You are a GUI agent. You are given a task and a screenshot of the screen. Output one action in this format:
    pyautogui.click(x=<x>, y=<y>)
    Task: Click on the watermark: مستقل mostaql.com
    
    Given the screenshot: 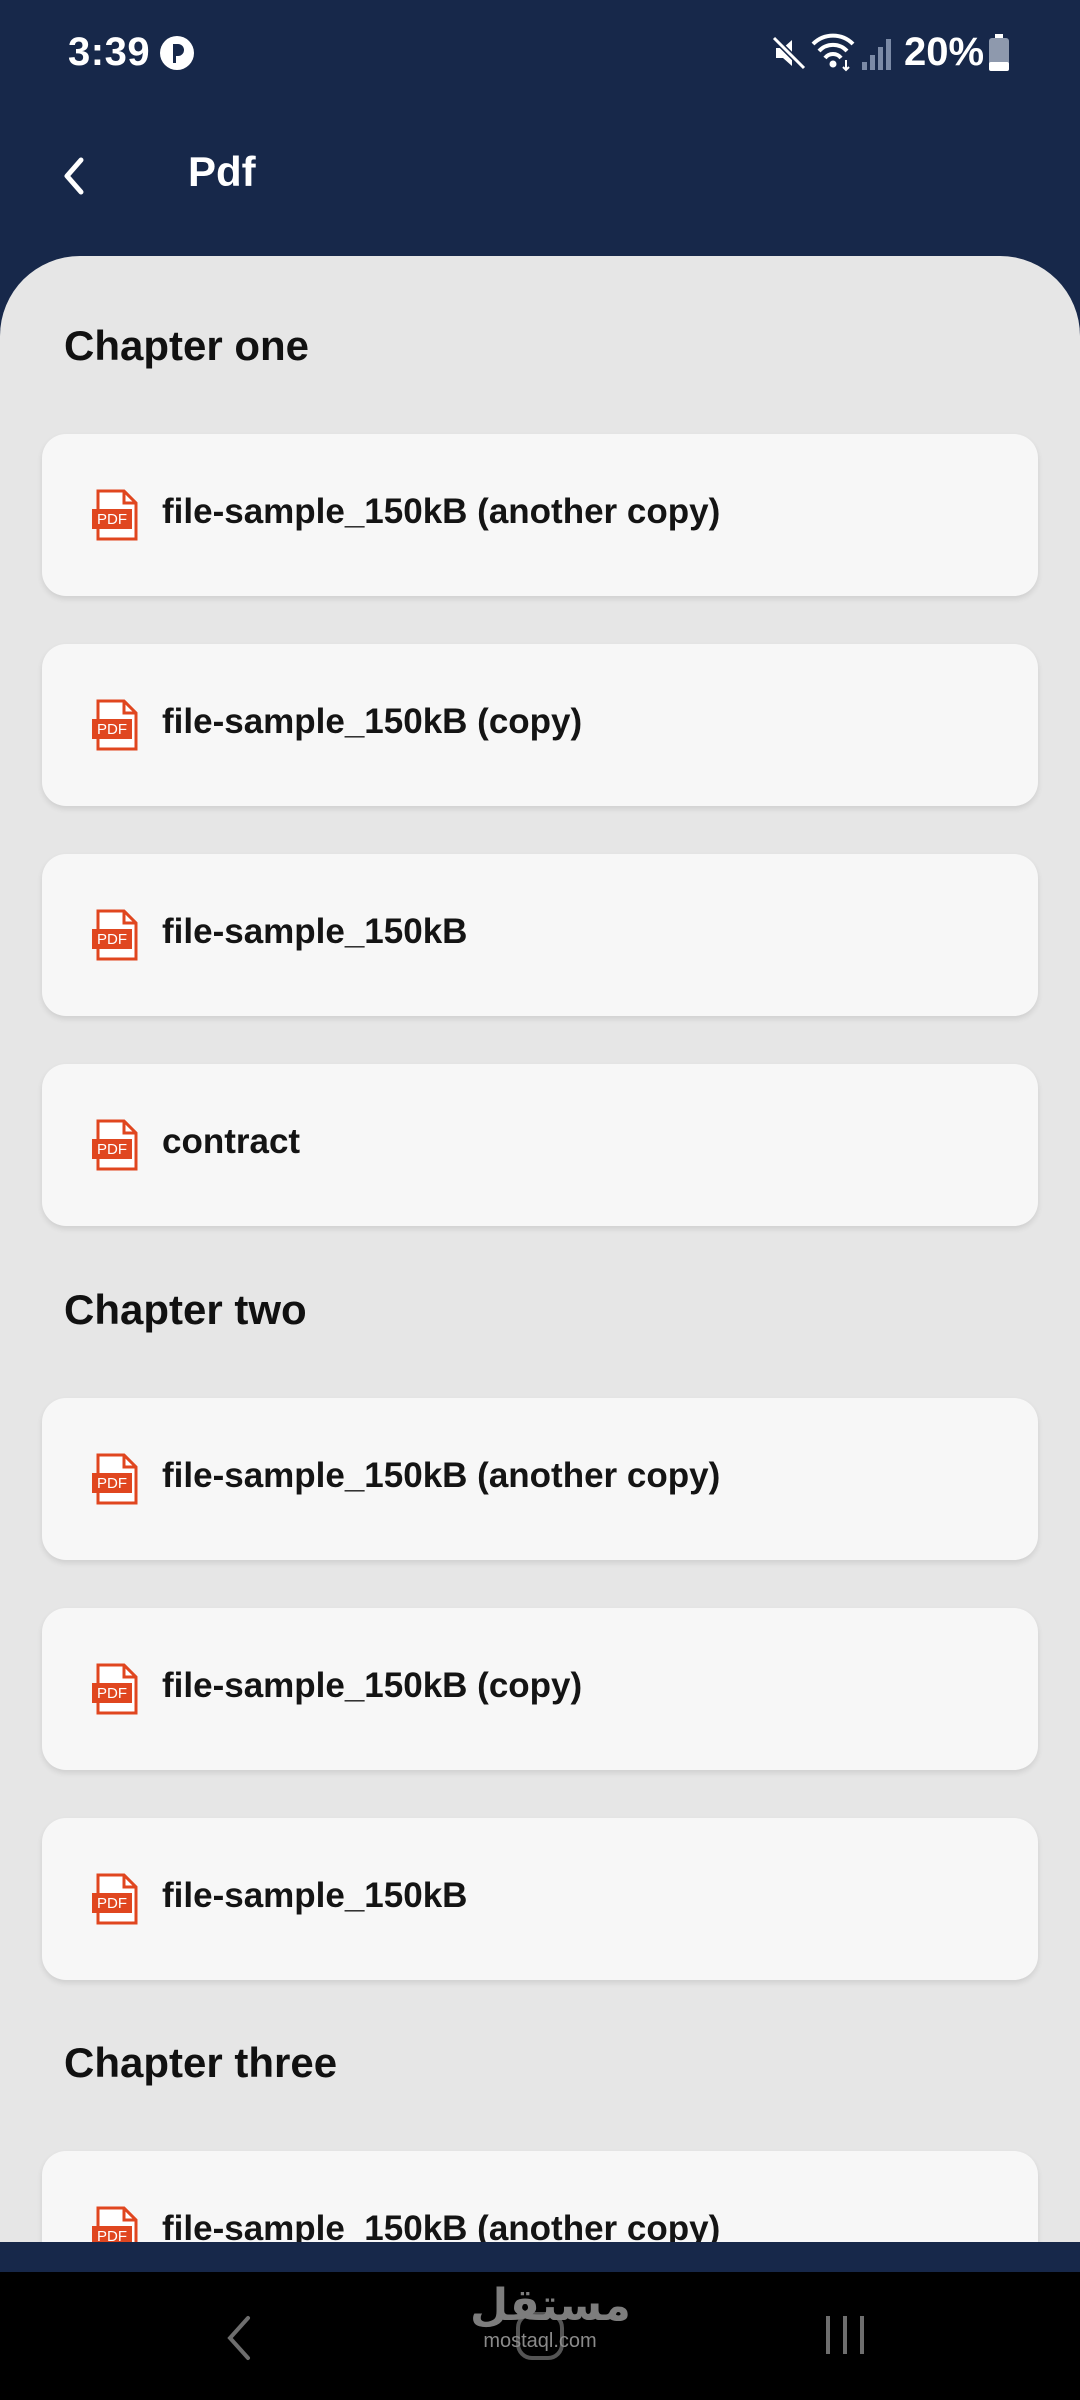 What is the action you would take?
    pyautogui.click(x=550, y=2317)
    